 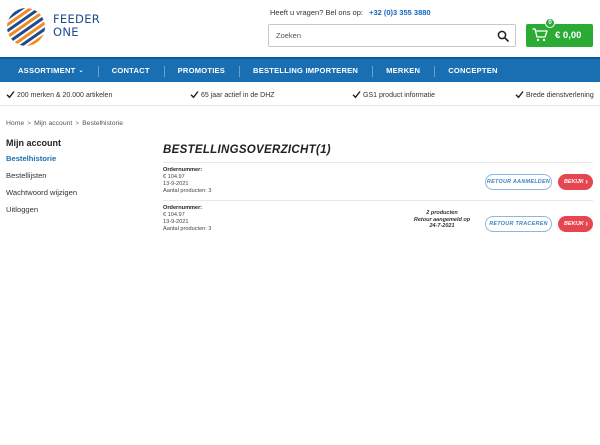 I want to click on search-input, so click(x=379, y=35).